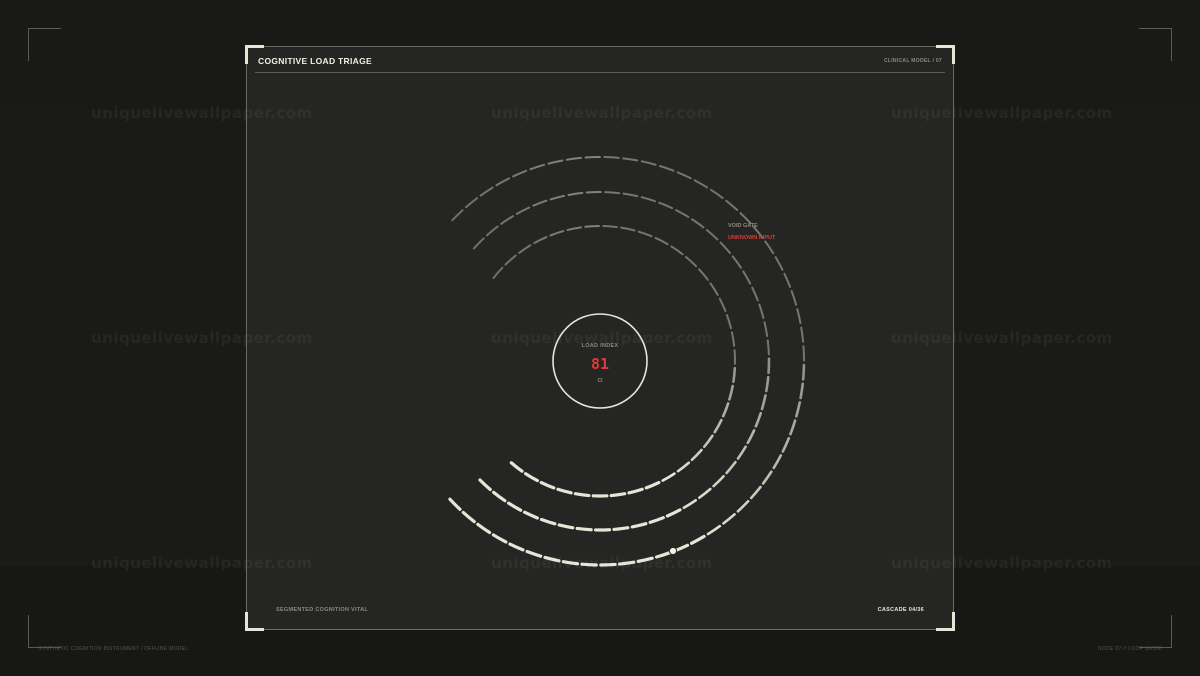  What do you see at coordinates (752, 238) in the screenshot?
I see `void-gate-status: UNKNOWN INPUT` at bounding box center [752, 238].